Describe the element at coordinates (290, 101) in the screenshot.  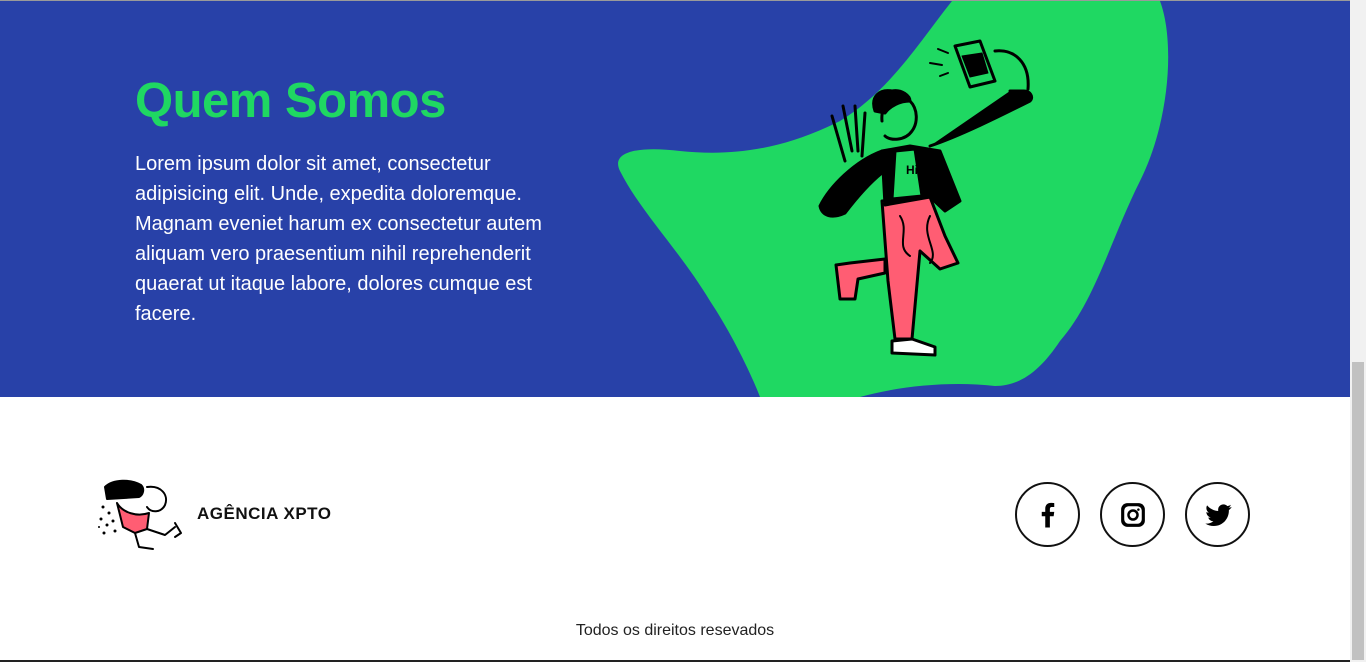
I see `about-title: Quem Somos` at that location.